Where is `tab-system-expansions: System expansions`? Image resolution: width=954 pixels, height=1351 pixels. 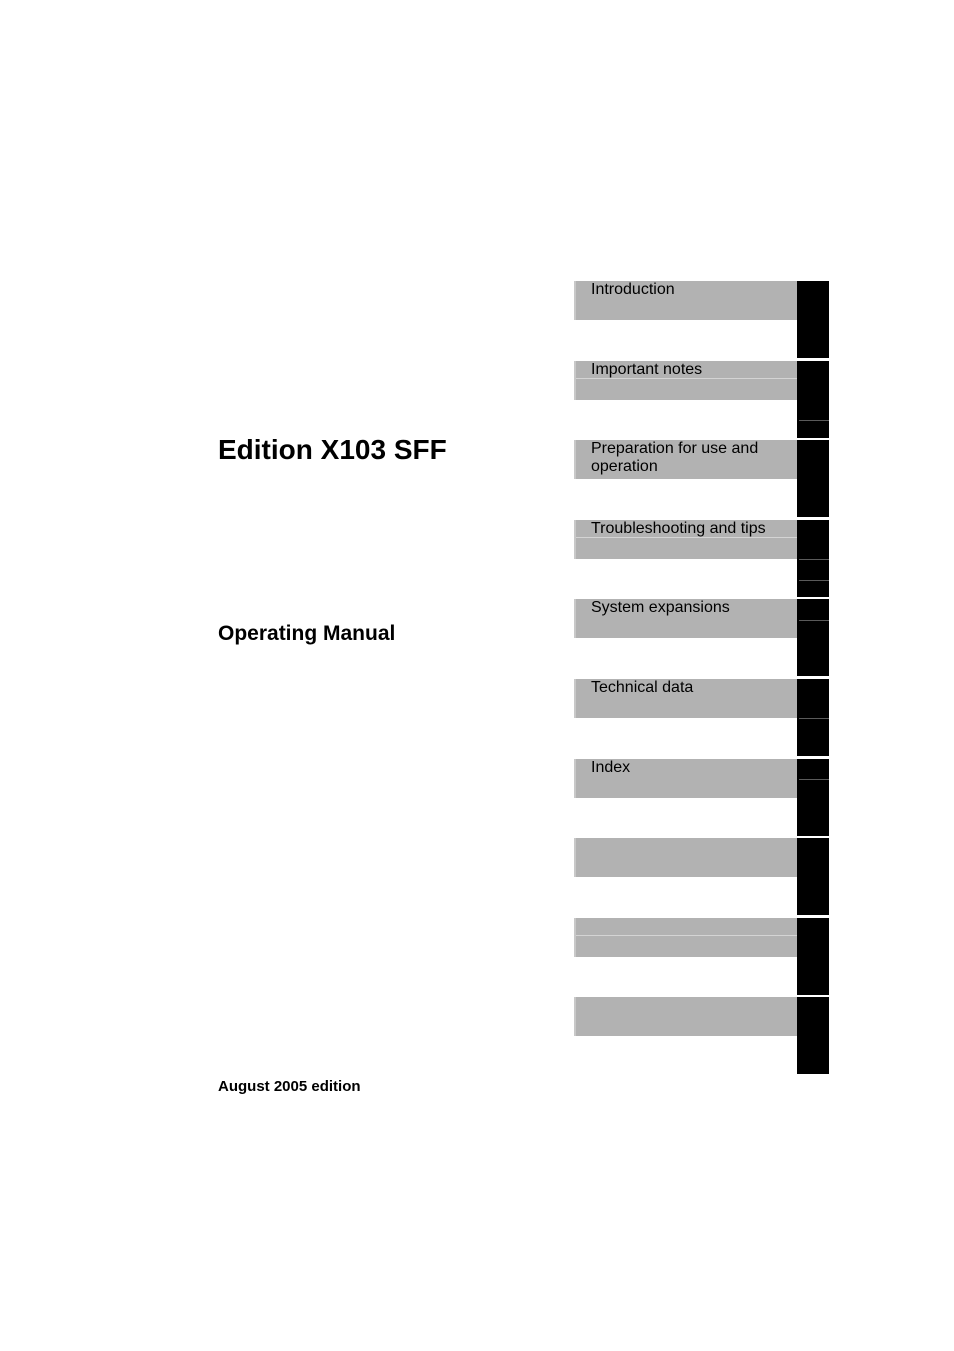
tab-system-expansions: System expansions is located at coordinates (702, 638).